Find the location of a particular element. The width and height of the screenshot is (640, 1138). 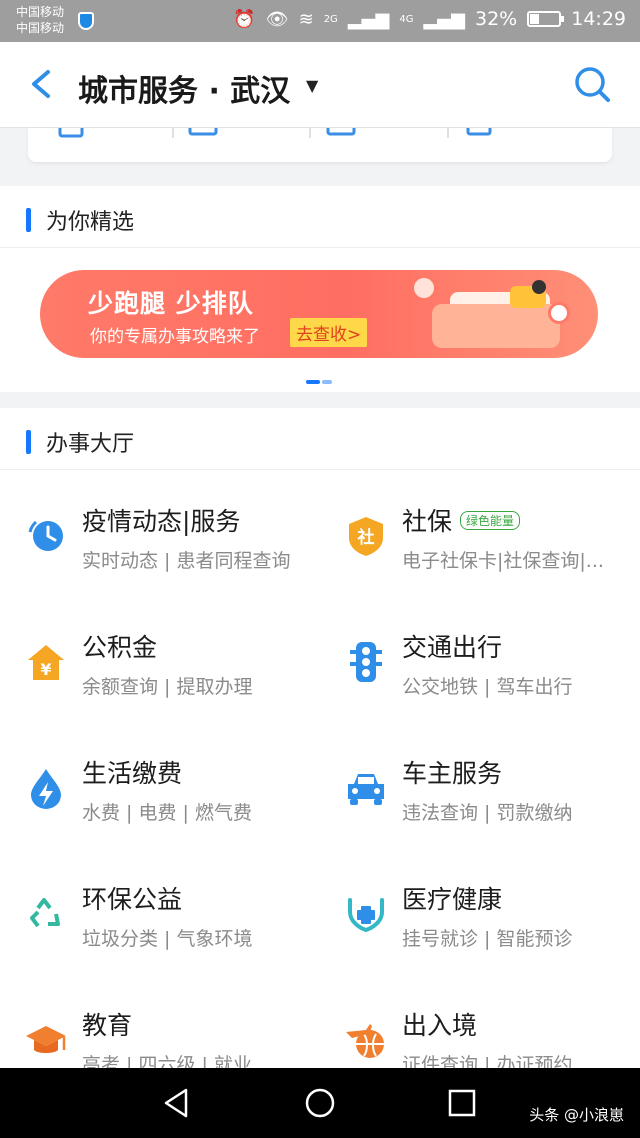

alarm-icon: ⏰ is located at coordinates (244, 19).